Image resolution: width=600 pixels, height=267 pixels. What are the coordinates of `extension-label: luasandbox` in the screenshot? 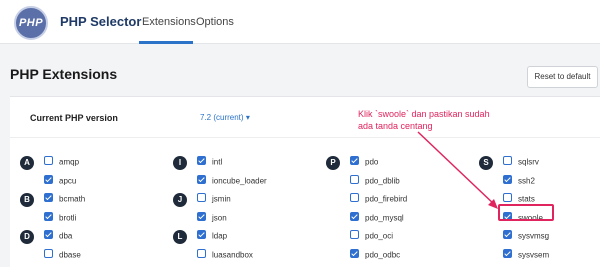 It's located at (232, 254).